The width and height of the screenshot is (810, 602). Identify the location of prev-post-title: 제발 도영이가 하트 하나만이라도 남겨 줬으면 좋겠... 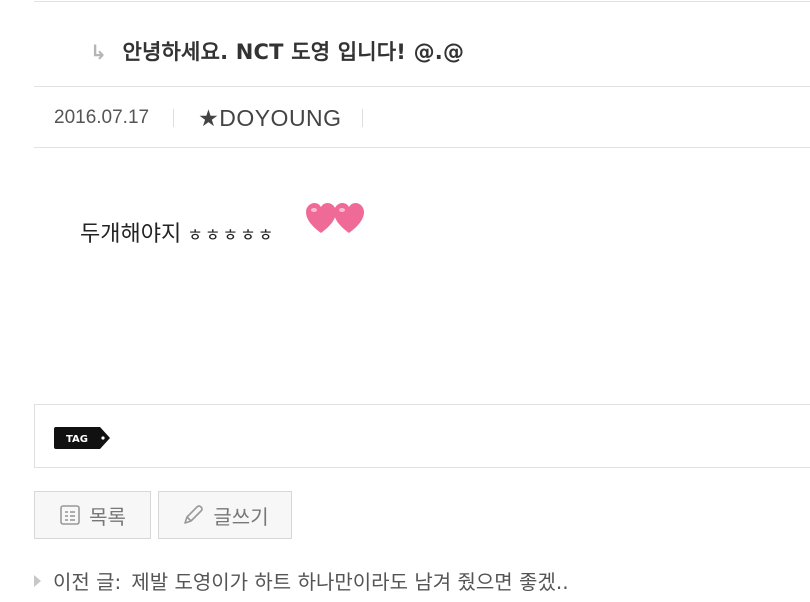
(349, 580).